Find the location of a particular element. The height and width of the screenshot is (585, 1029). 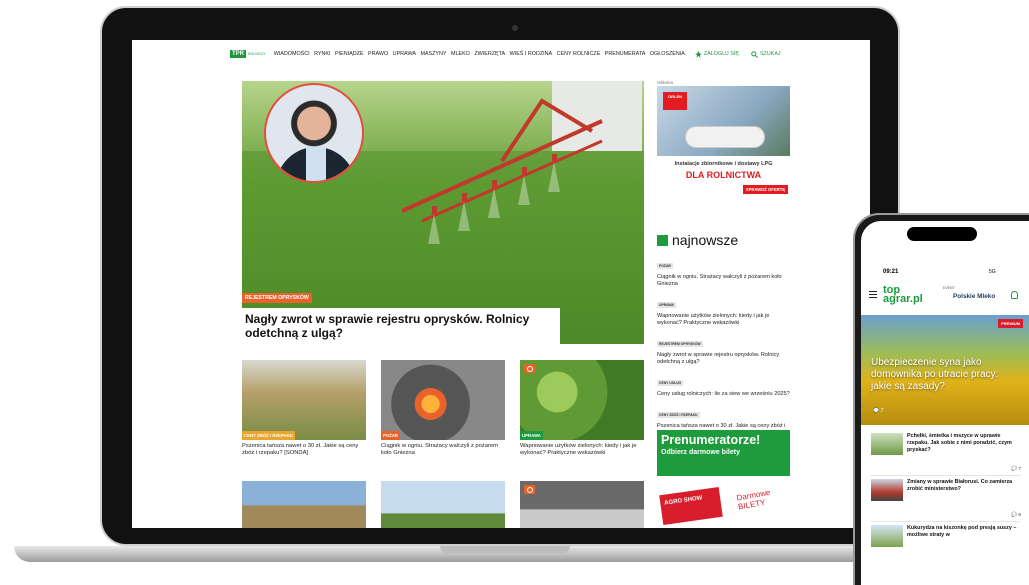

najnowsze-title: najnowsze is located at coordinates (705, 240).